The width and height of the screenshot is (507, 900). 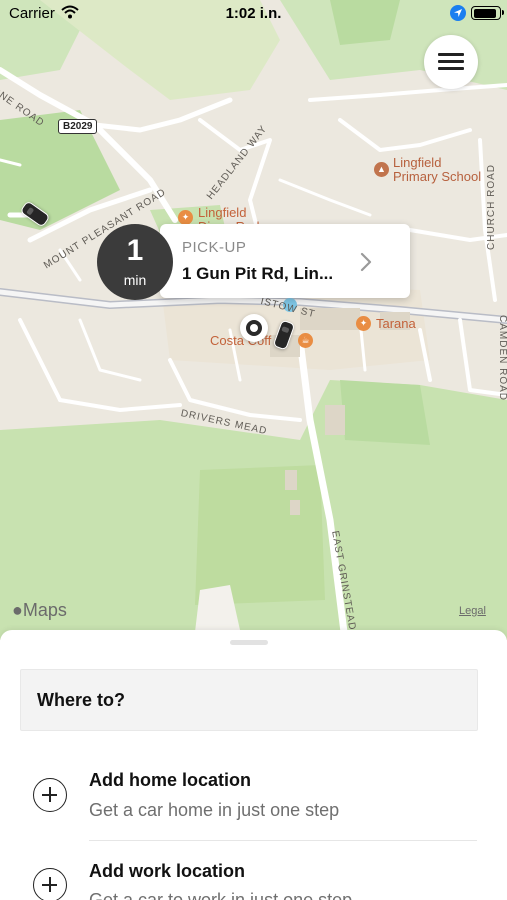 What do you see at coordinates (491, 207) in the screenshot?
I see `street-label-church-road: CHURCH ROAD` at bounding box center [491, 207].